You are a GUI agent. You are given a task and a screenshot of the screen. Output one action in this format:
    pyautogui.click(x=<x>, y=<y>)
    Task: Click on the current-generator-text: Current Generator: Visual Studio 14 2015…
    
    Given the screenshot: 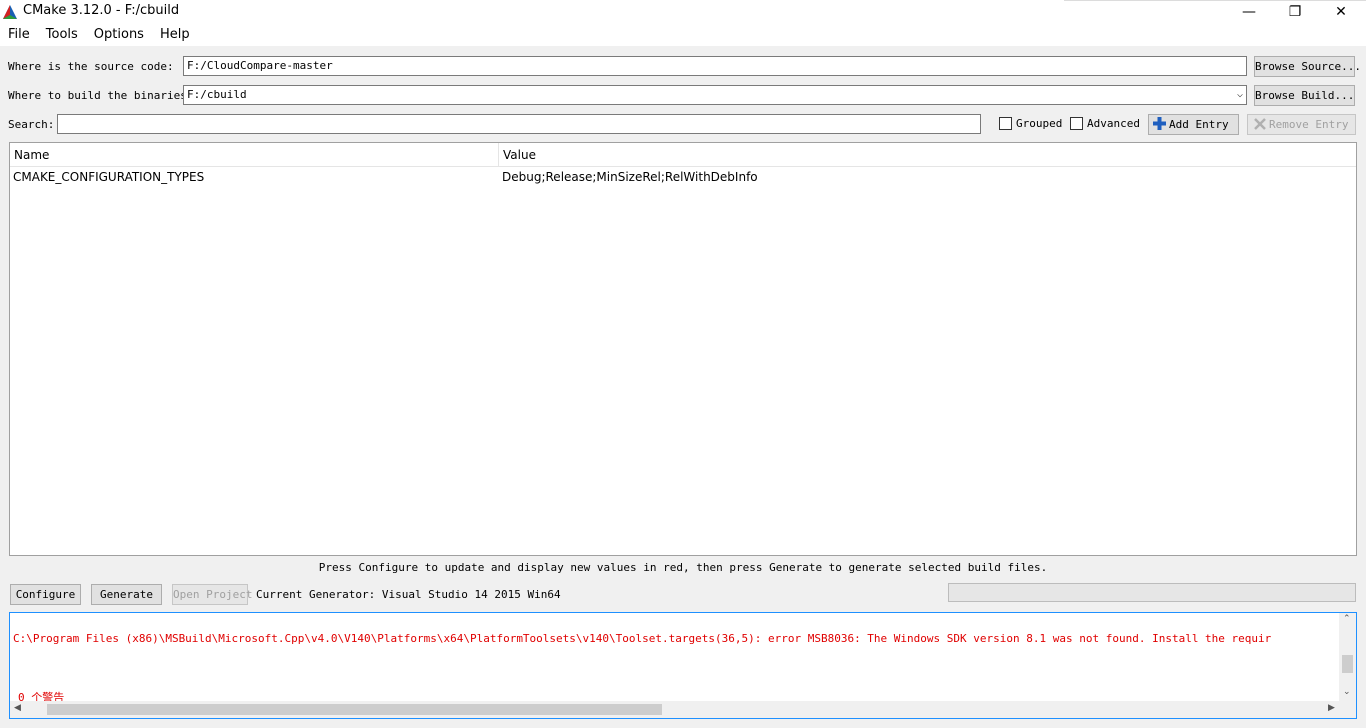 What is the action you would take?
    pyautogui.click(x=408, y=594)
    